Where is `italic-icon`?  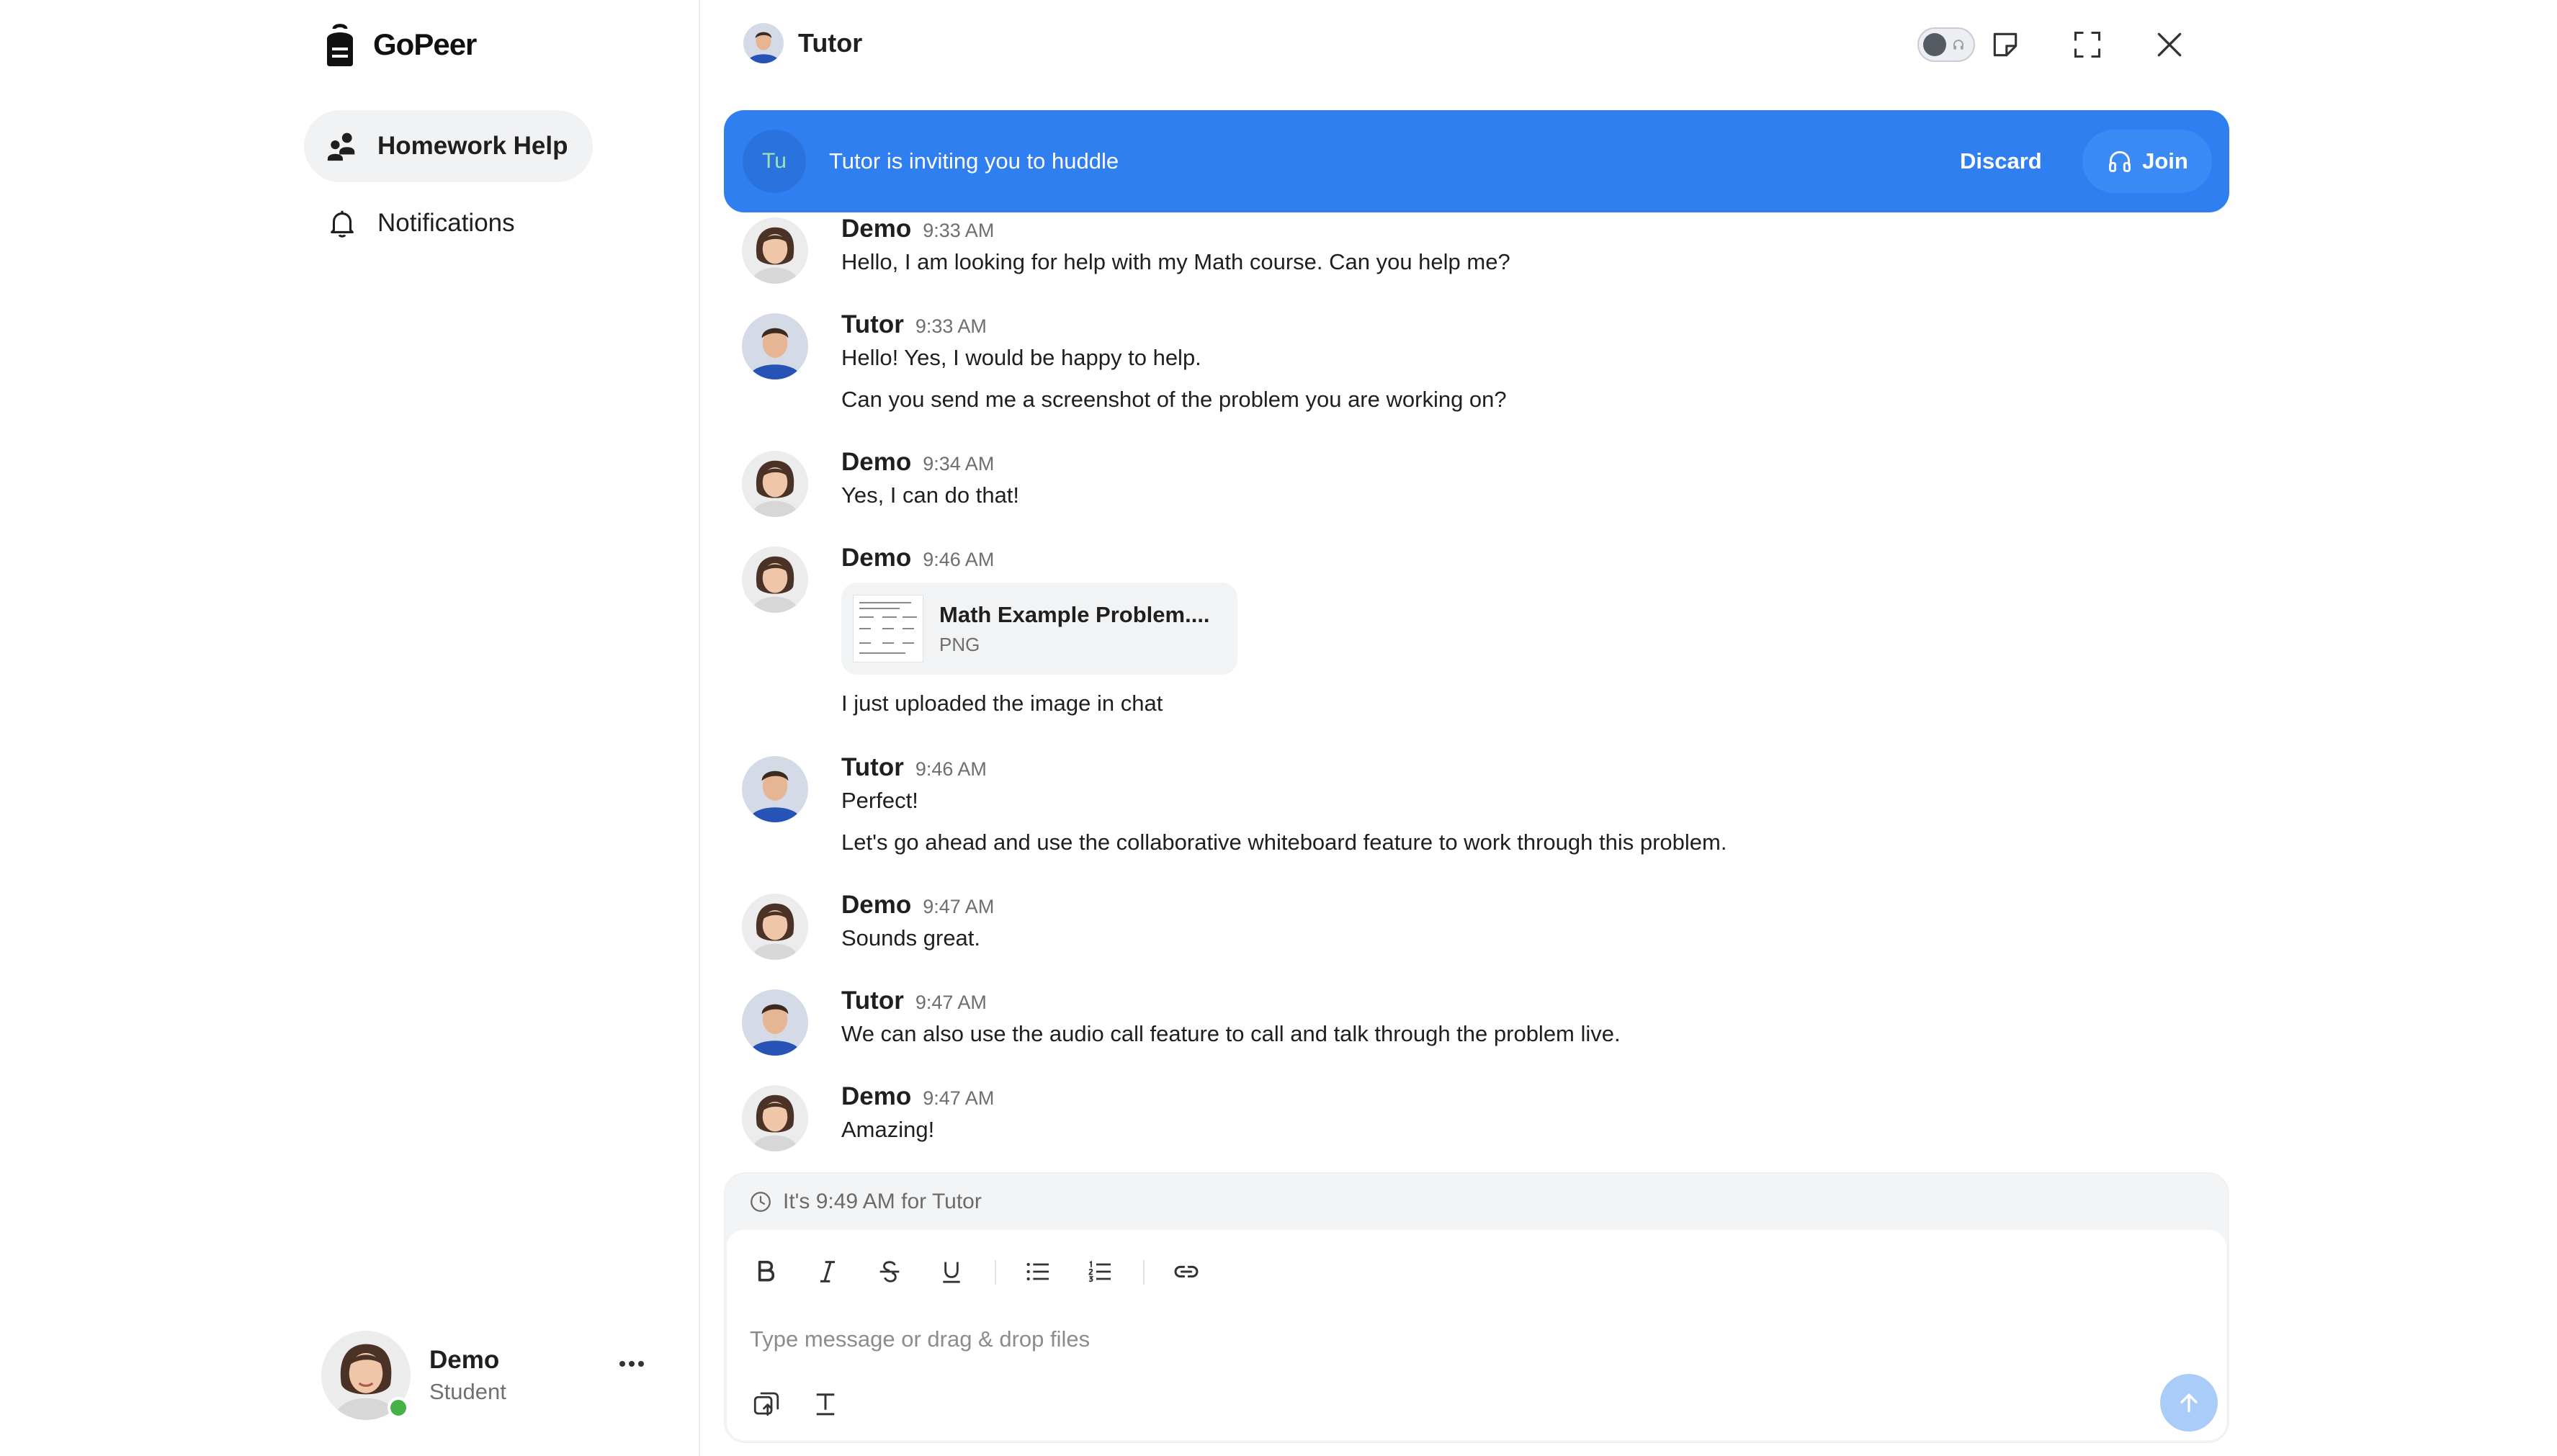
italic-icon is located at coordinates (828, 1271).